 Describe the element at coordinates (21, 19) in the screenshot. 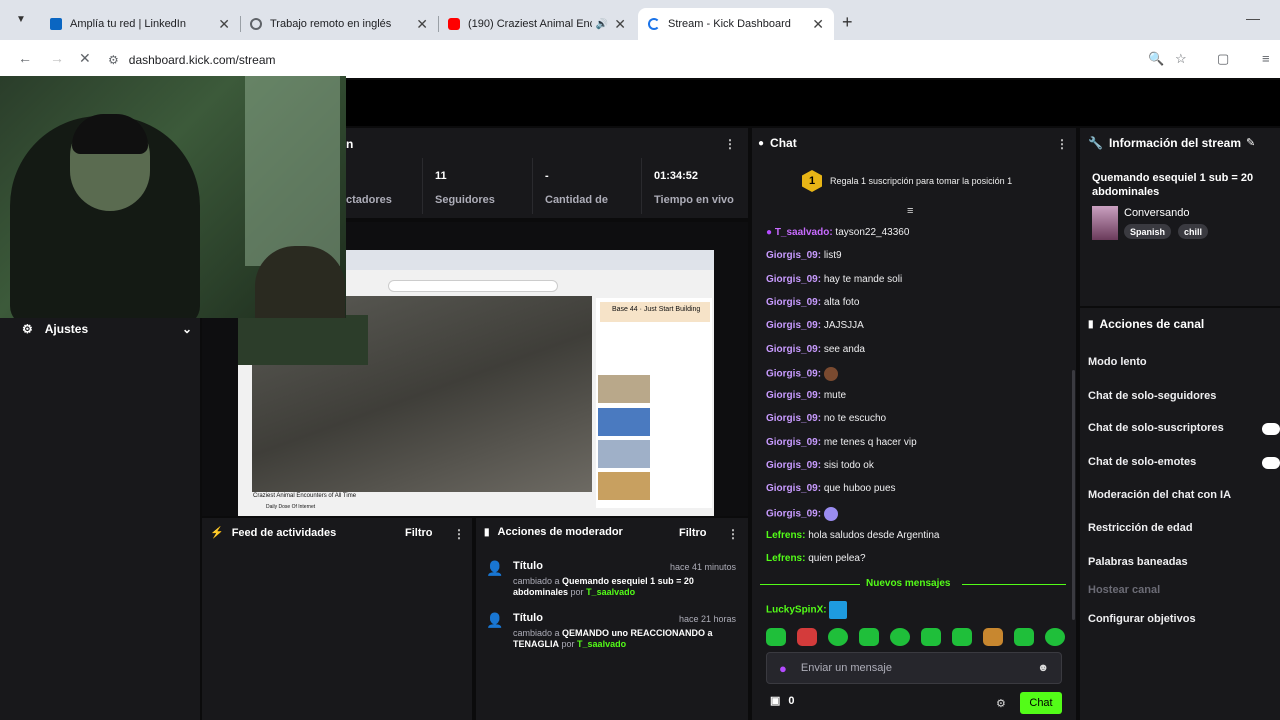

I see `tab-search-icon: ▼` at that location.